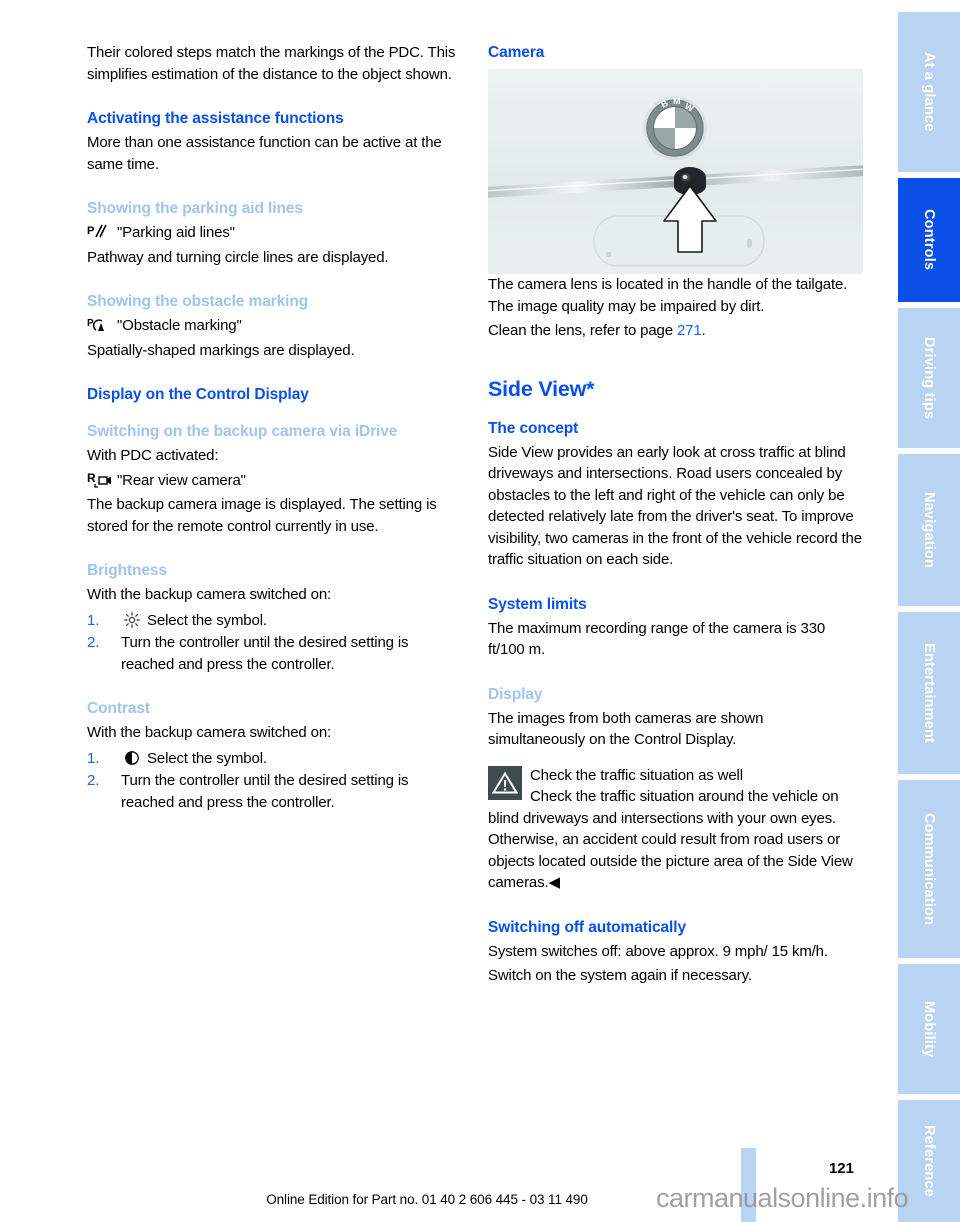 This screenshot has height=1222, width=960. I want to click on switching-off-body-2: Switch on the system again if necessary., so click(620, 975).